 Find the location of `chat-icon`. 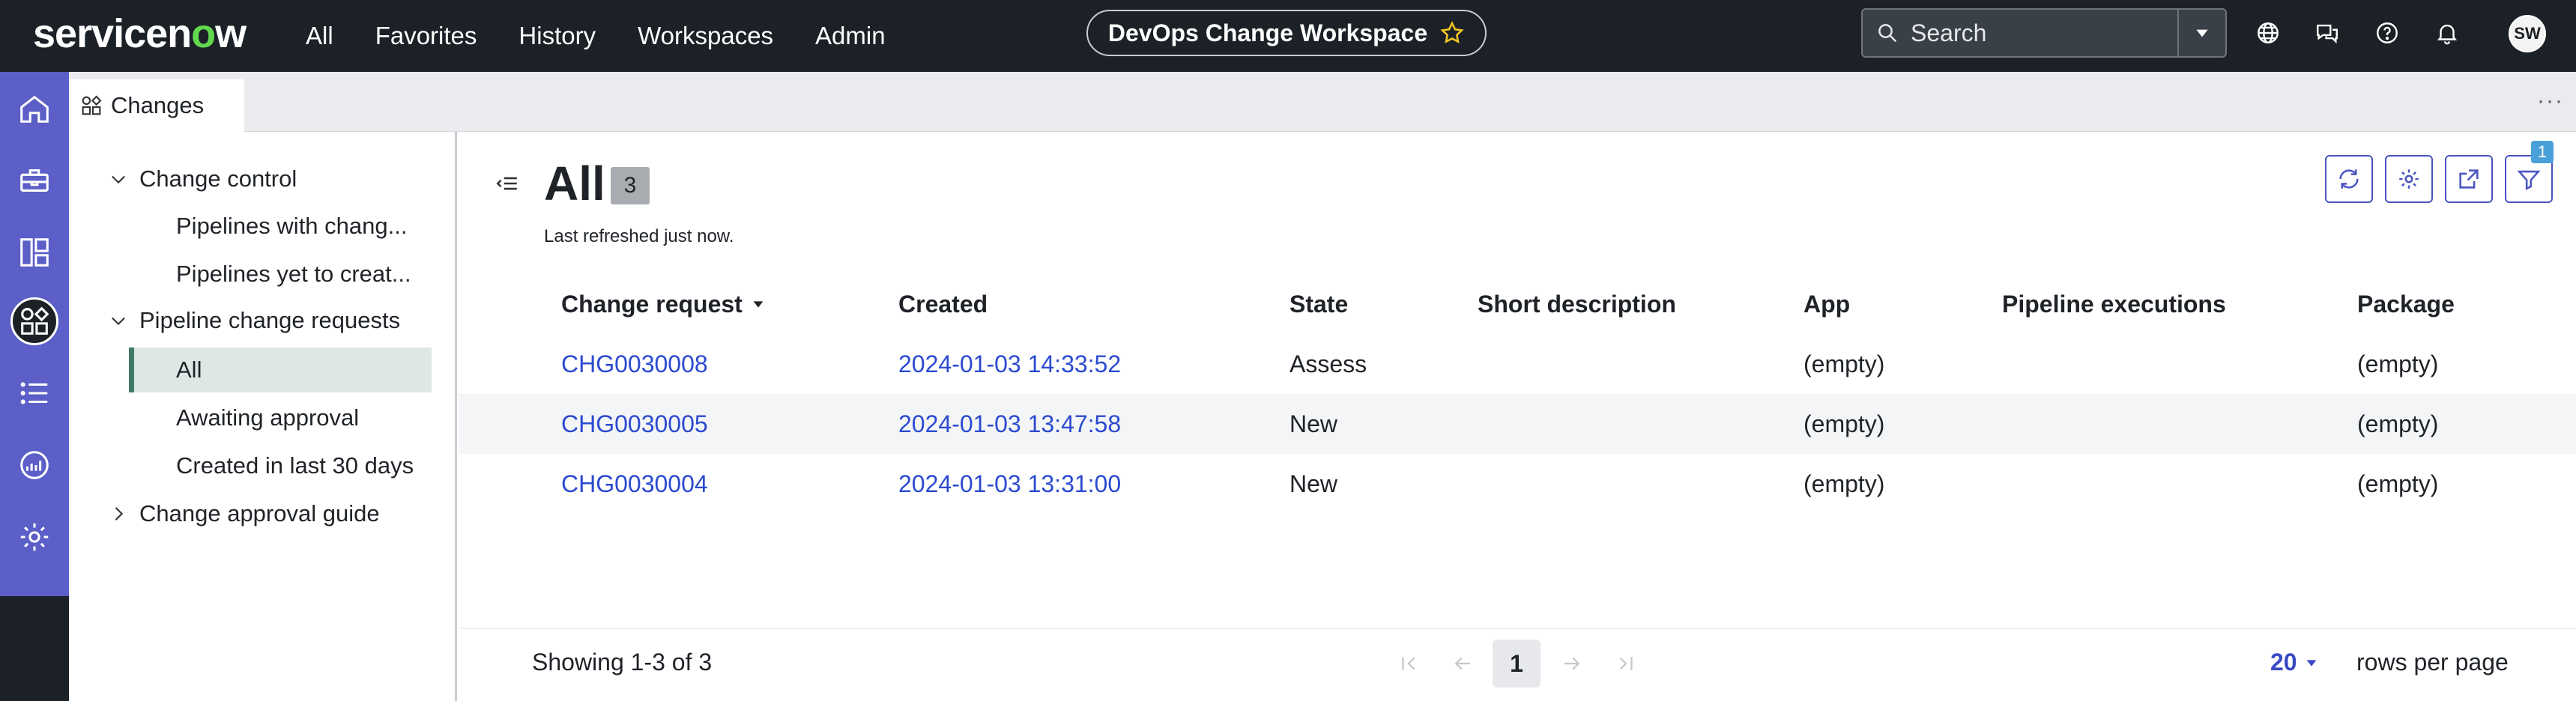

chat-icon is located at coordinates (2327, 34).